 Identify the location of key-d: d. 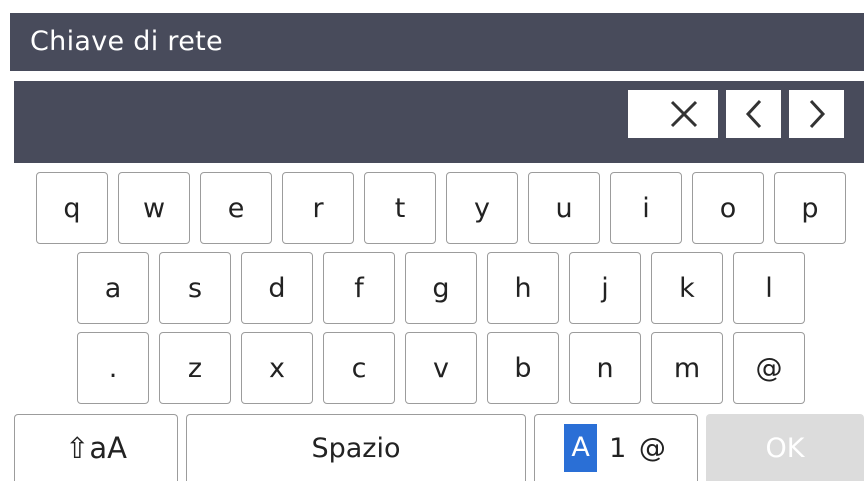
(277, 288).